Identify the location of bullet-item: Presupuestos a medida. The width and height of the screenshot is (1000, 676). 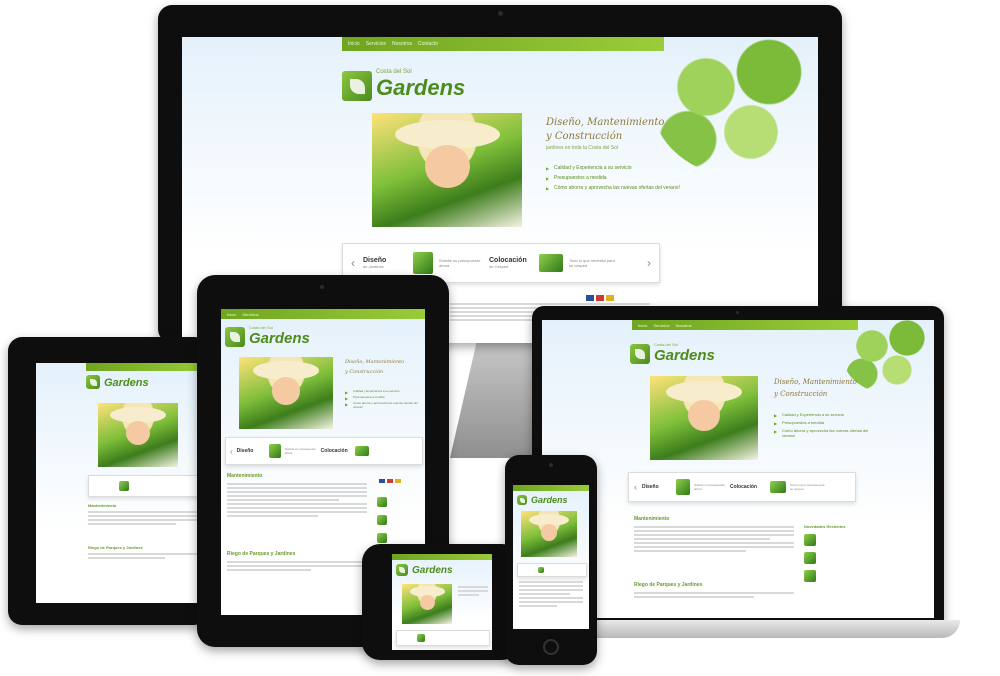
(616, 178).